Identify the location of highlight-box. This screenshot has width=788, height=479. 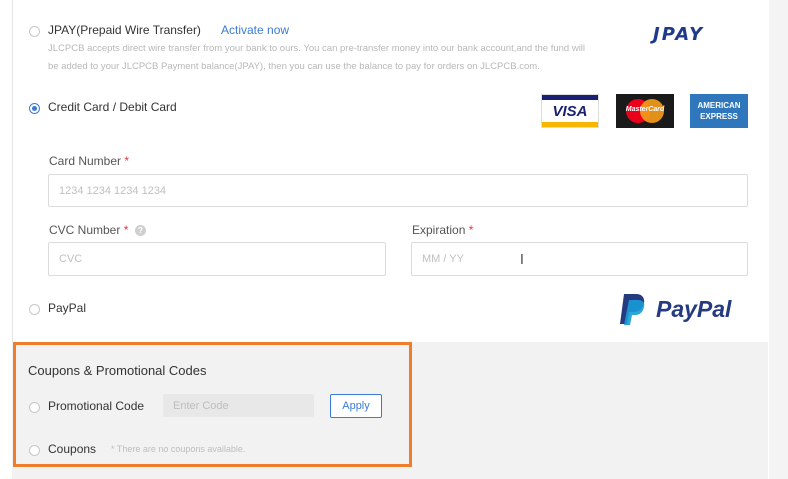
(212, 404).